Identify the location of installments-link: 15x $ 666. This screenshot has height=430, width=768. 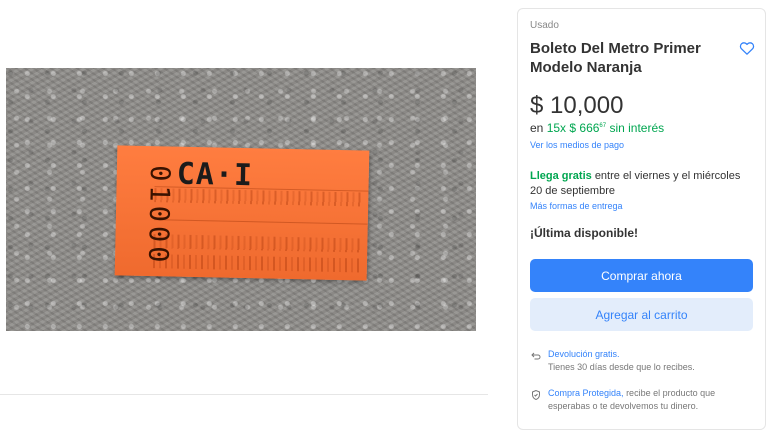
(573, 128).